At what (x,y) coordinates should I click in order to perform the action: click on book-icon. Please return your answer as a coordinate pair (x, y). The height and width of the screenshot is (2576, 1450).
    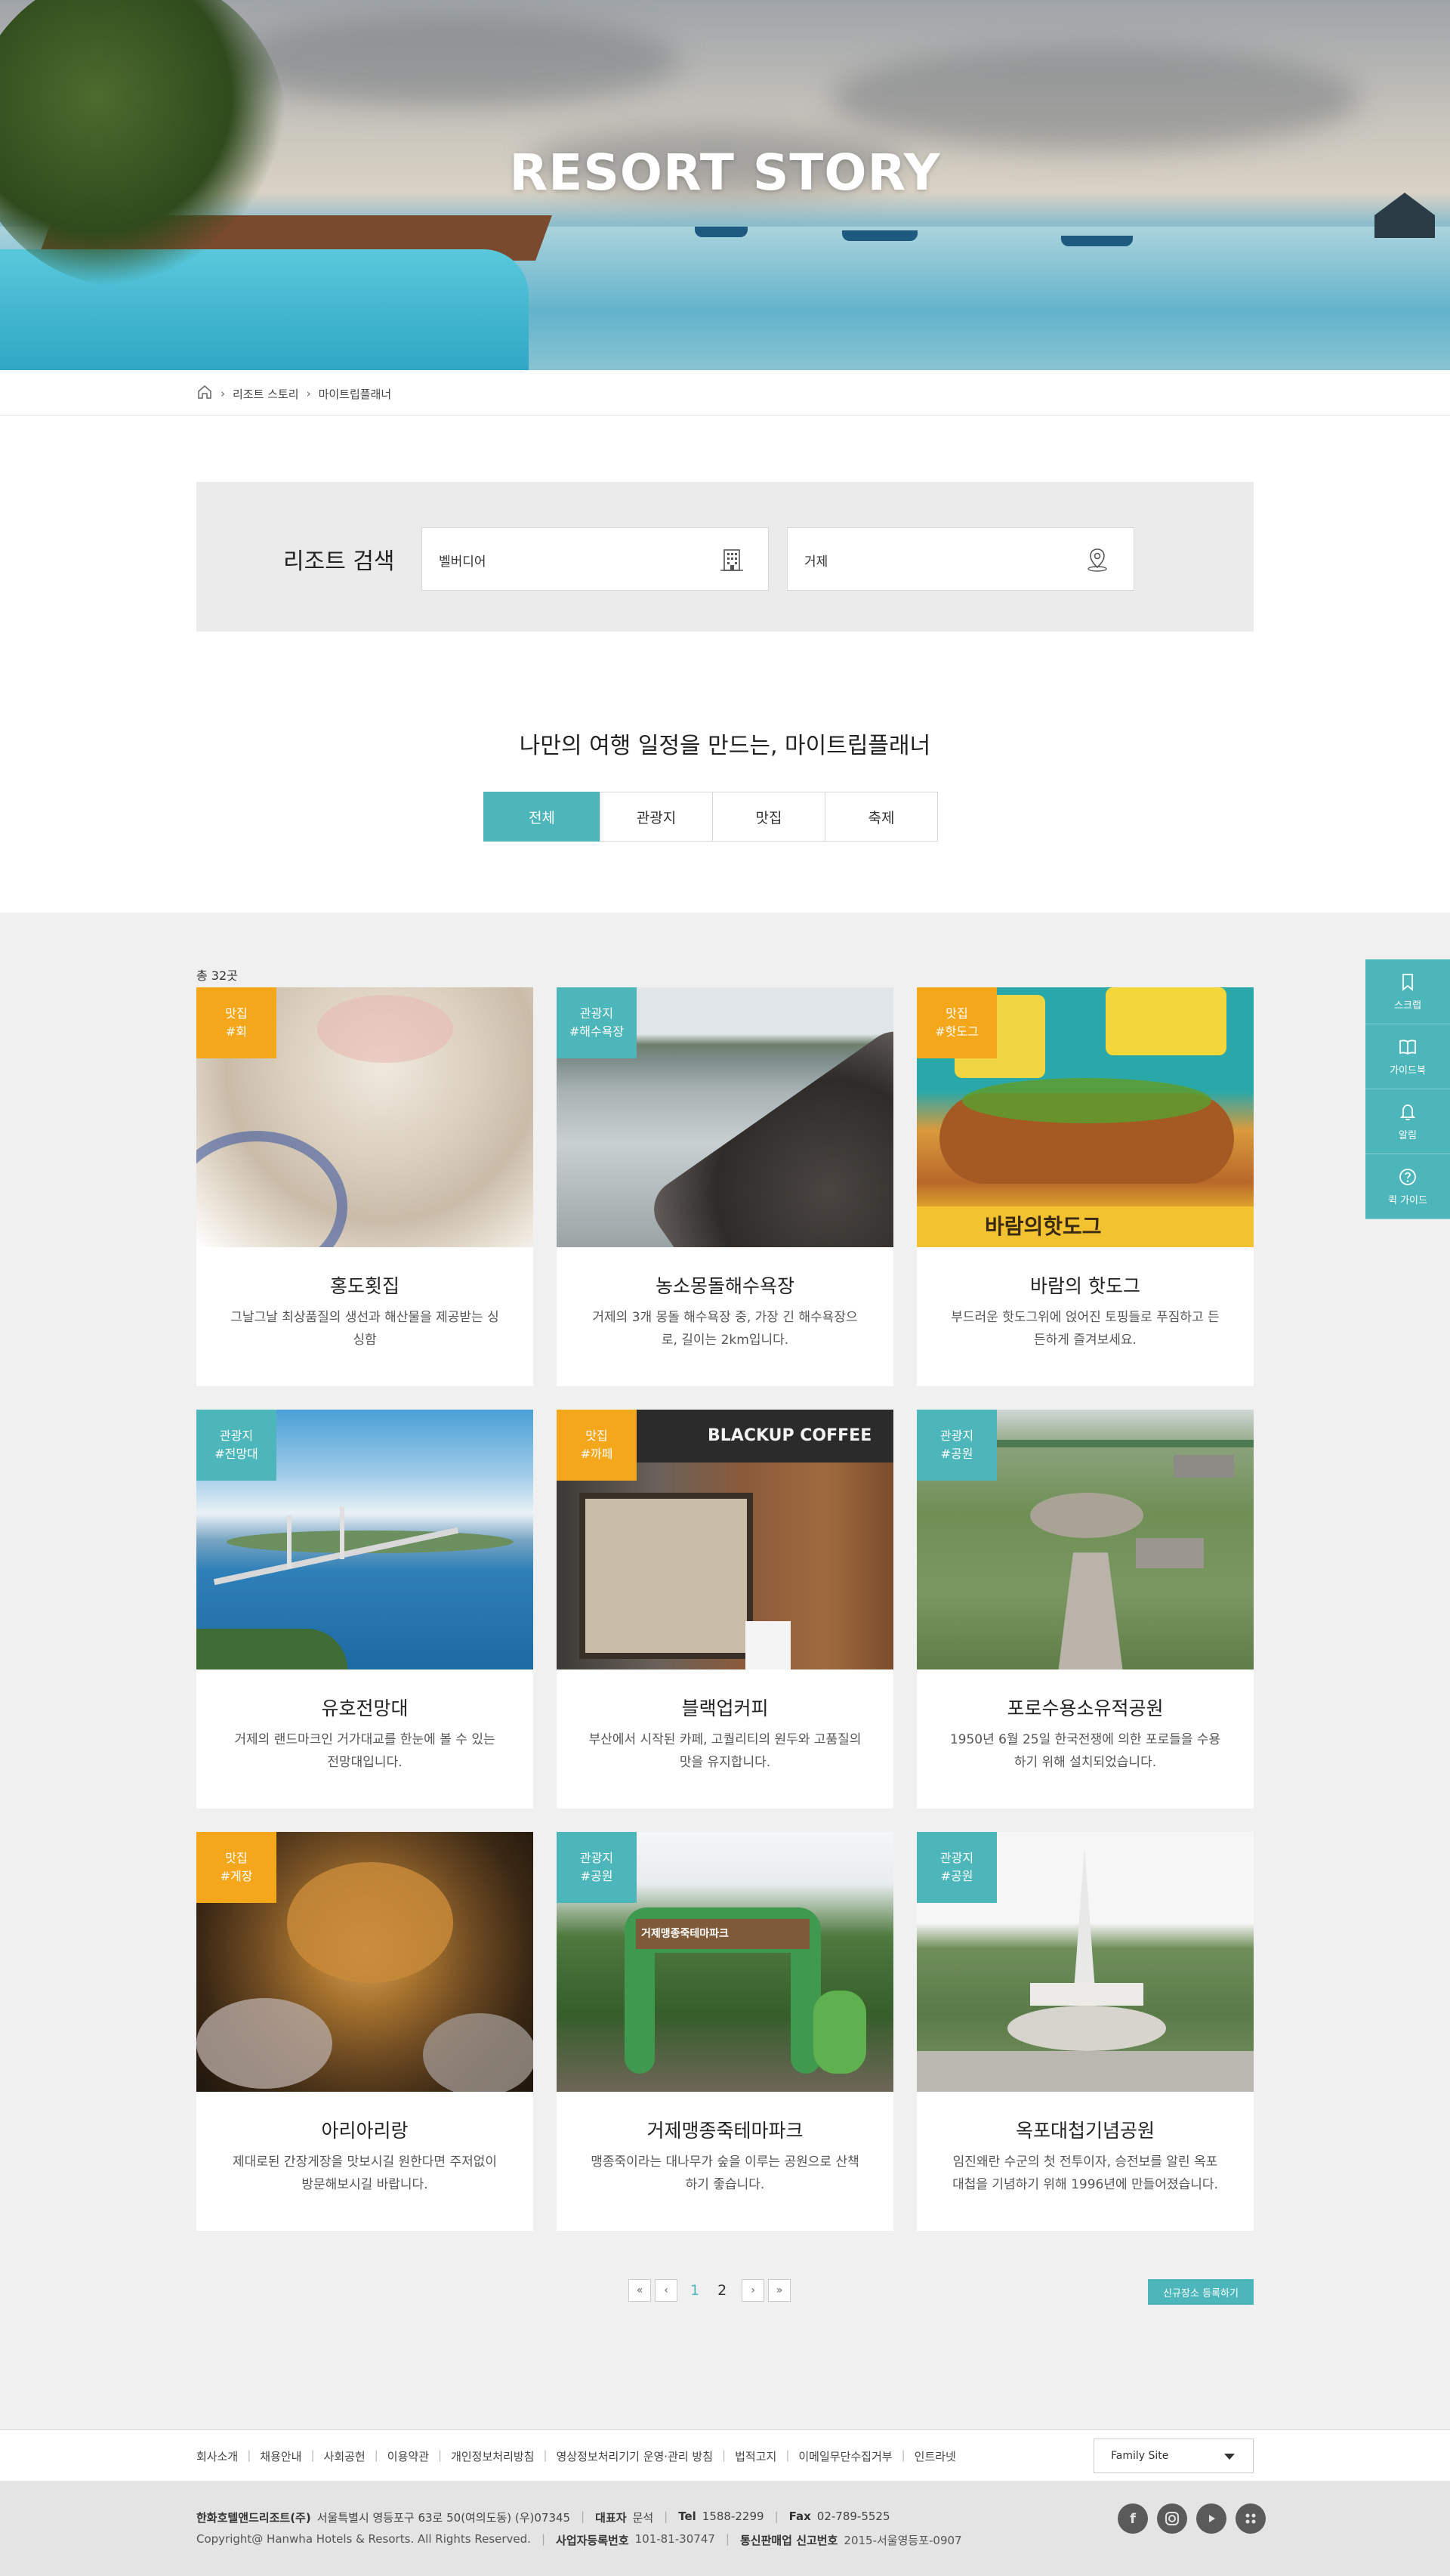
    Looking at the image, I should click on (1407, 1047).